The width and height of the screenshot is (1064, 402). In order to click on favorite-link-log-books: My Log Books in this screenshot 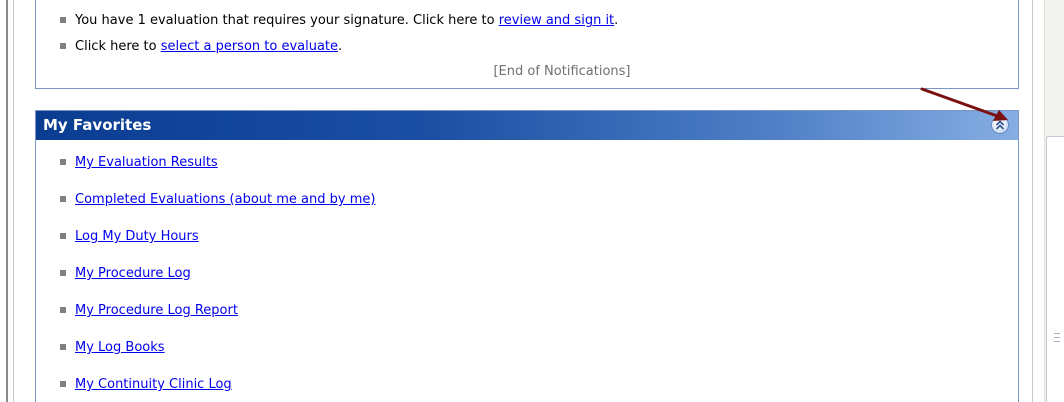, I will do `click(120, 347)`.